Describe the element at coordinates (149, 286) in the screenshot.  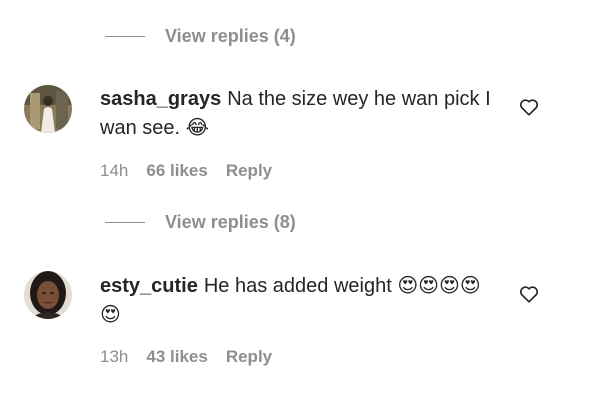
I see `comment-username: esty_cutie` at that location.